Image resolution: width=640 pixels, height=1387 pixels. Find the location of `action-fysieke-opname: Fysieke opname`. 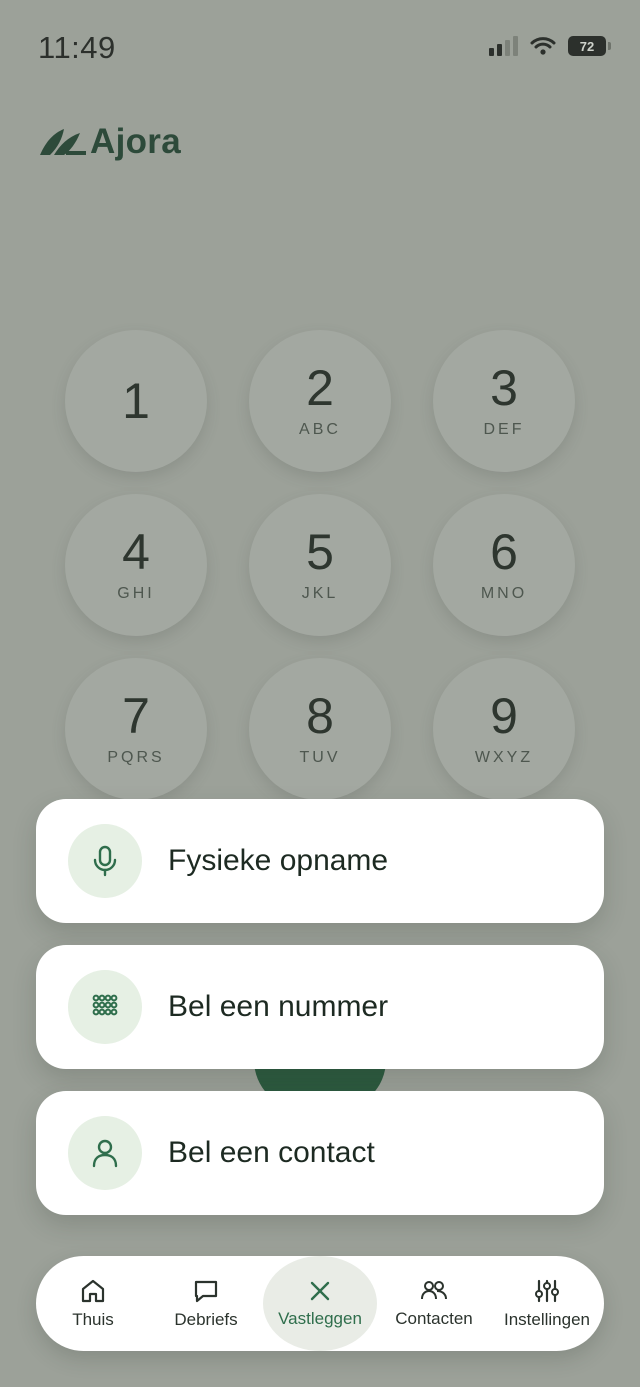

action-fysieke-opname: Fysieke opname is located at coordinates (320, 861).